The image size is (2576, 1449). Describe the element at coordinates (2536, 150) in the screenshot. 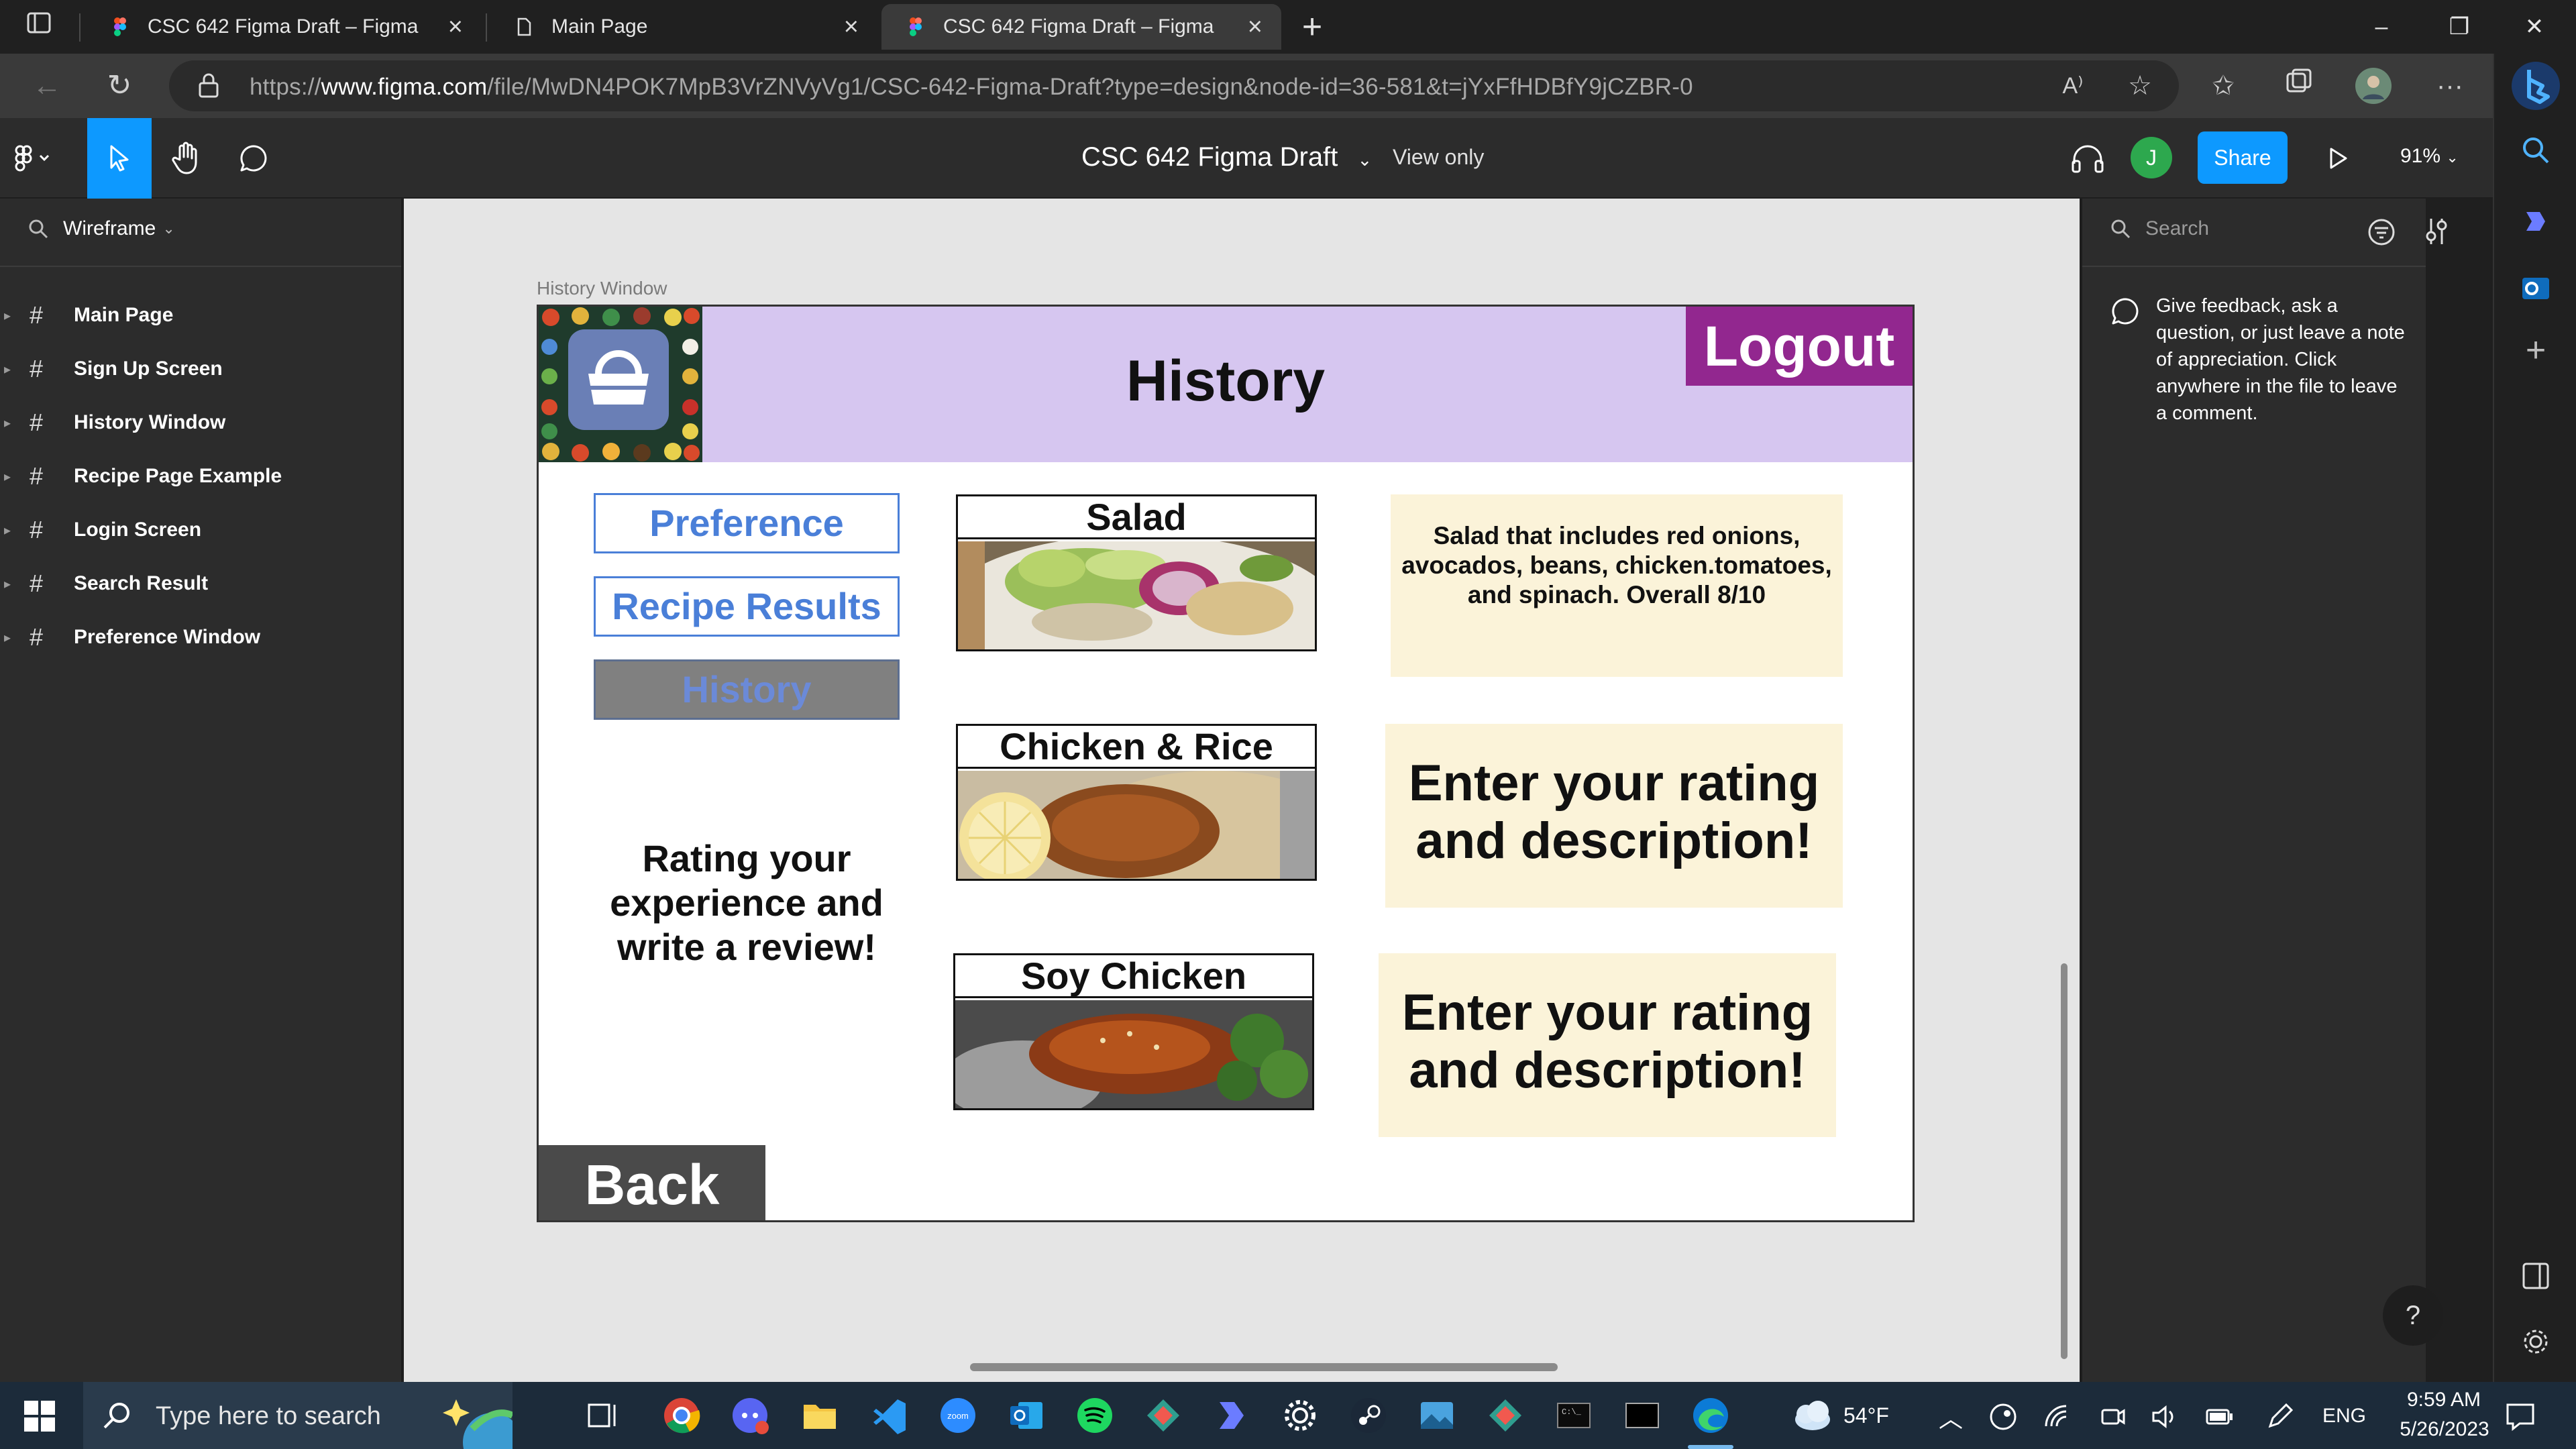

I see `search-icon` at that location.